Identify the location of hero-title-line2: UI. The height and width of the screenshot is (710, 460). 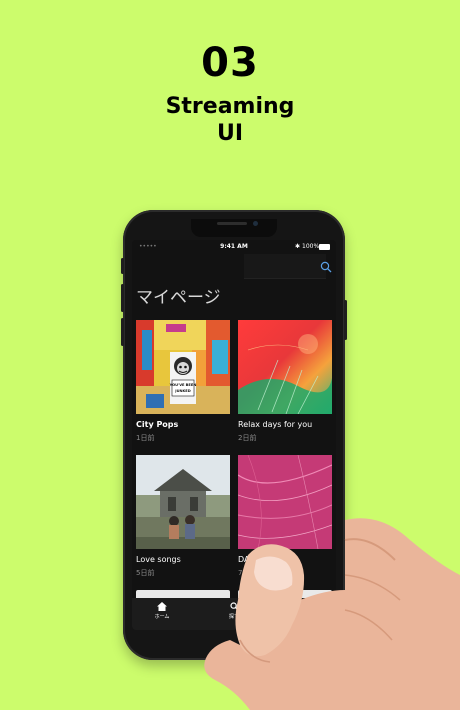
(230, 133).